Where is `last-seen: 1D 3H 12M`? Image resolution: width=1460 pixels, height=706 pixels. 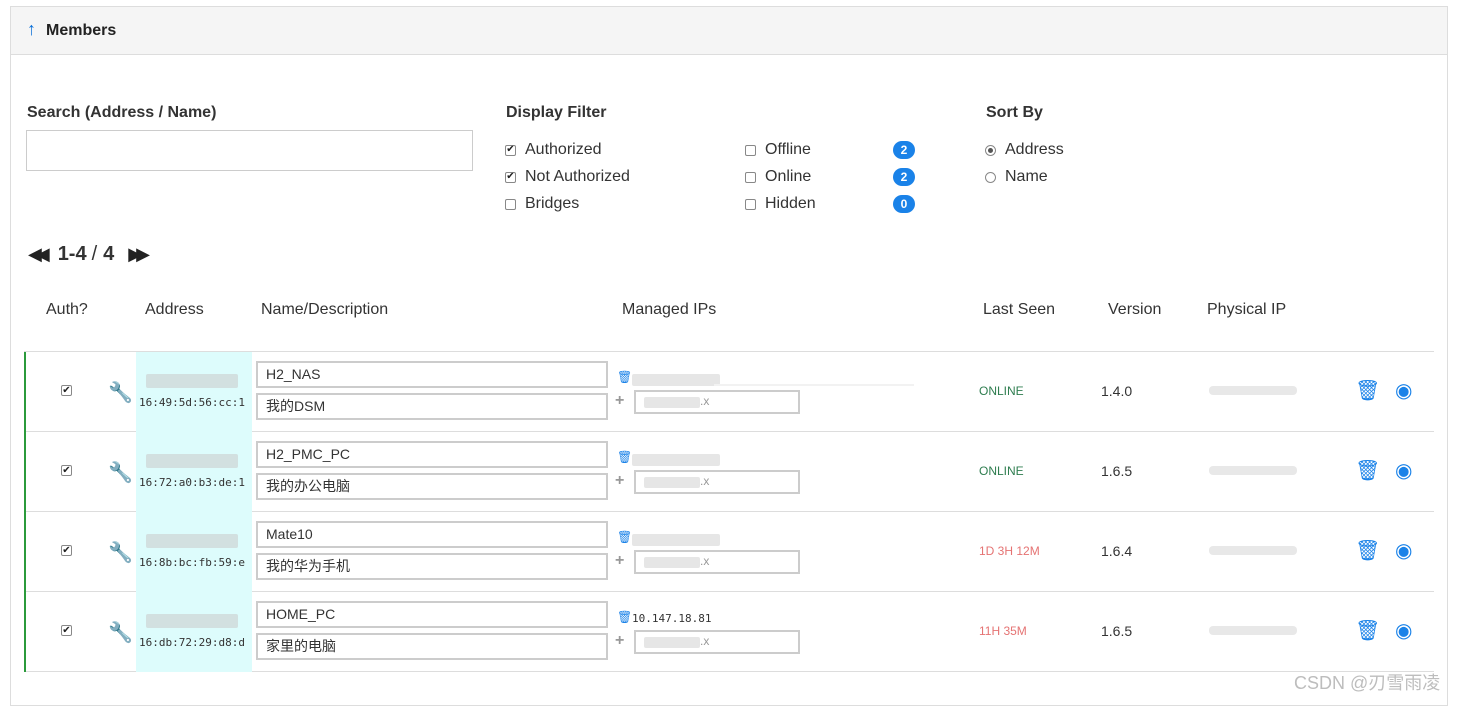
last-seen: 1D 3H 12M is located at coordinates (1009, 551).